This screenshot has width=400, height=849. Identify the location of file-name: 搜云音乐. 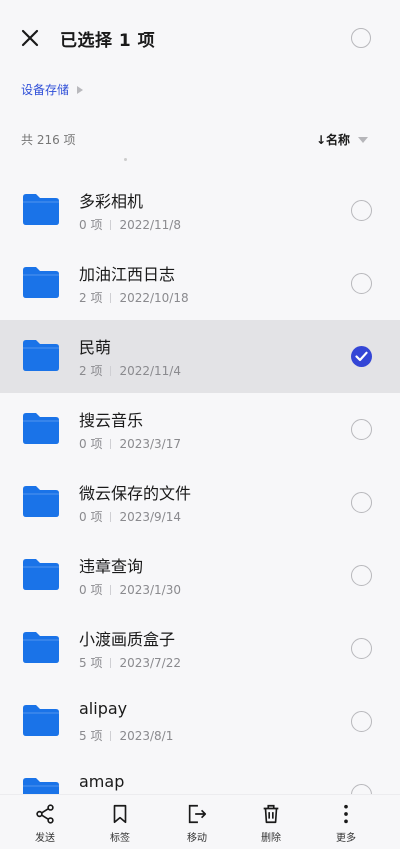
(111, 420).